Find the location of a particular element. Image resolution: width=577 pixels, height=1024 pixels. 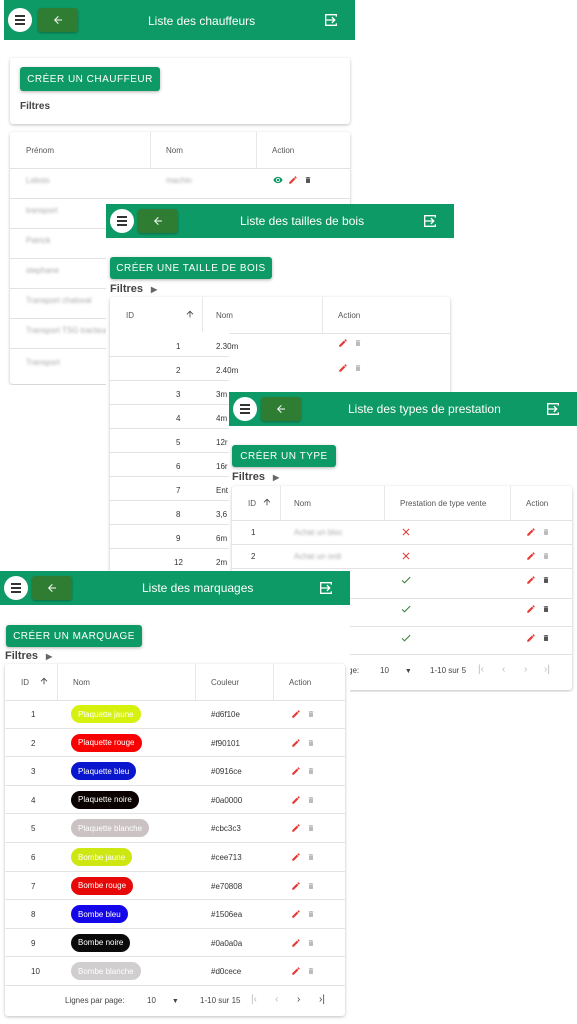

cross-icon is located at coordinates (406, 532).